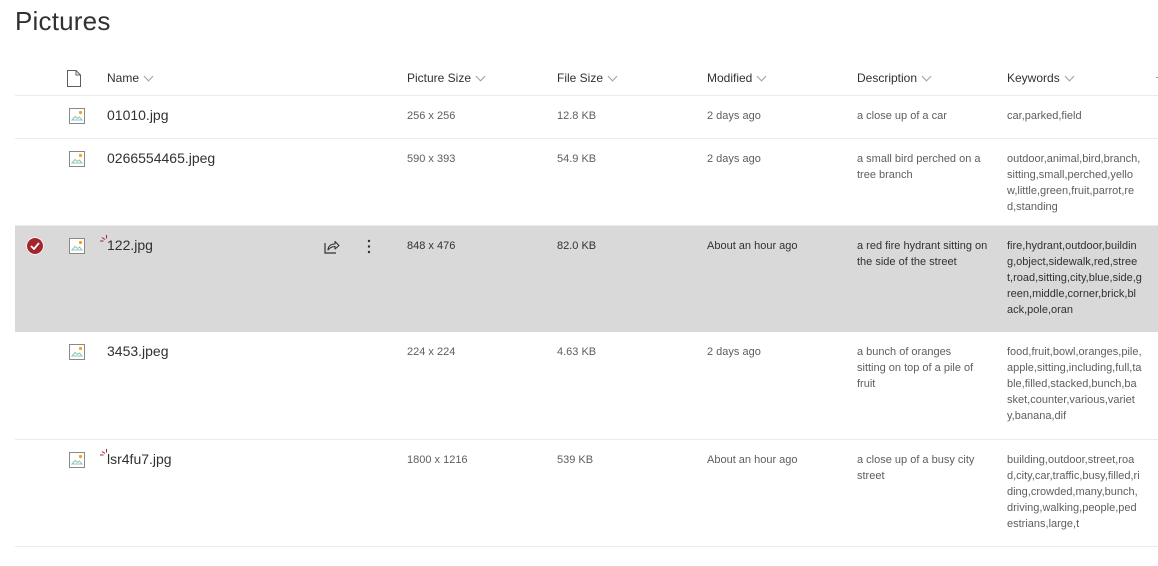 This screenshot has width=1158, height=566. Describe the element at coordinates (130, 239) in the screenshot. I see `file-name-link: 122.jpg` at that location.